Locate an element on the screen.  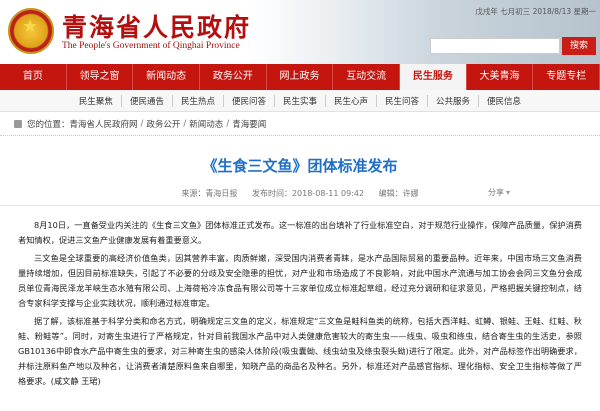
national-emblem-icon: ★ is located at coordinates (31, 31).